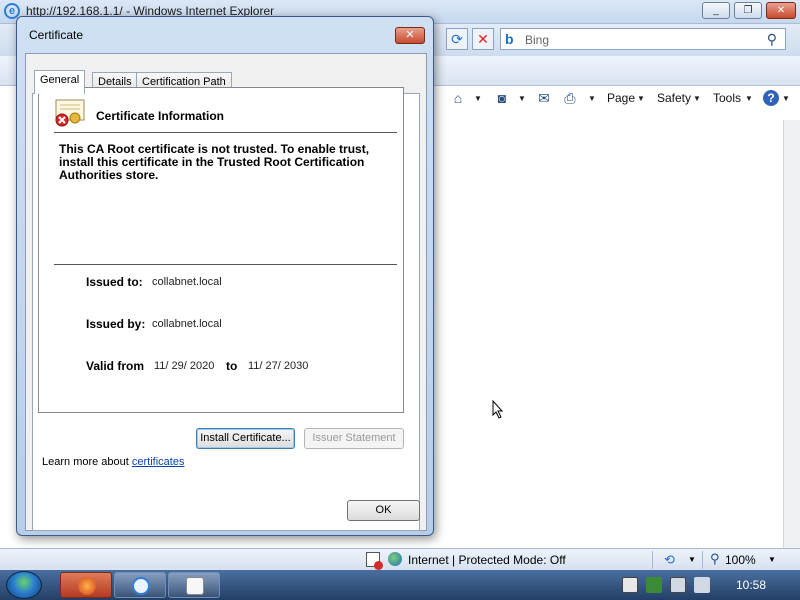 This screenshot has width=800, height=600. What do you see at coordinates (374, 561) in the screenshot?
I see `certificate-error-icon` at bounding box center [374, 561].